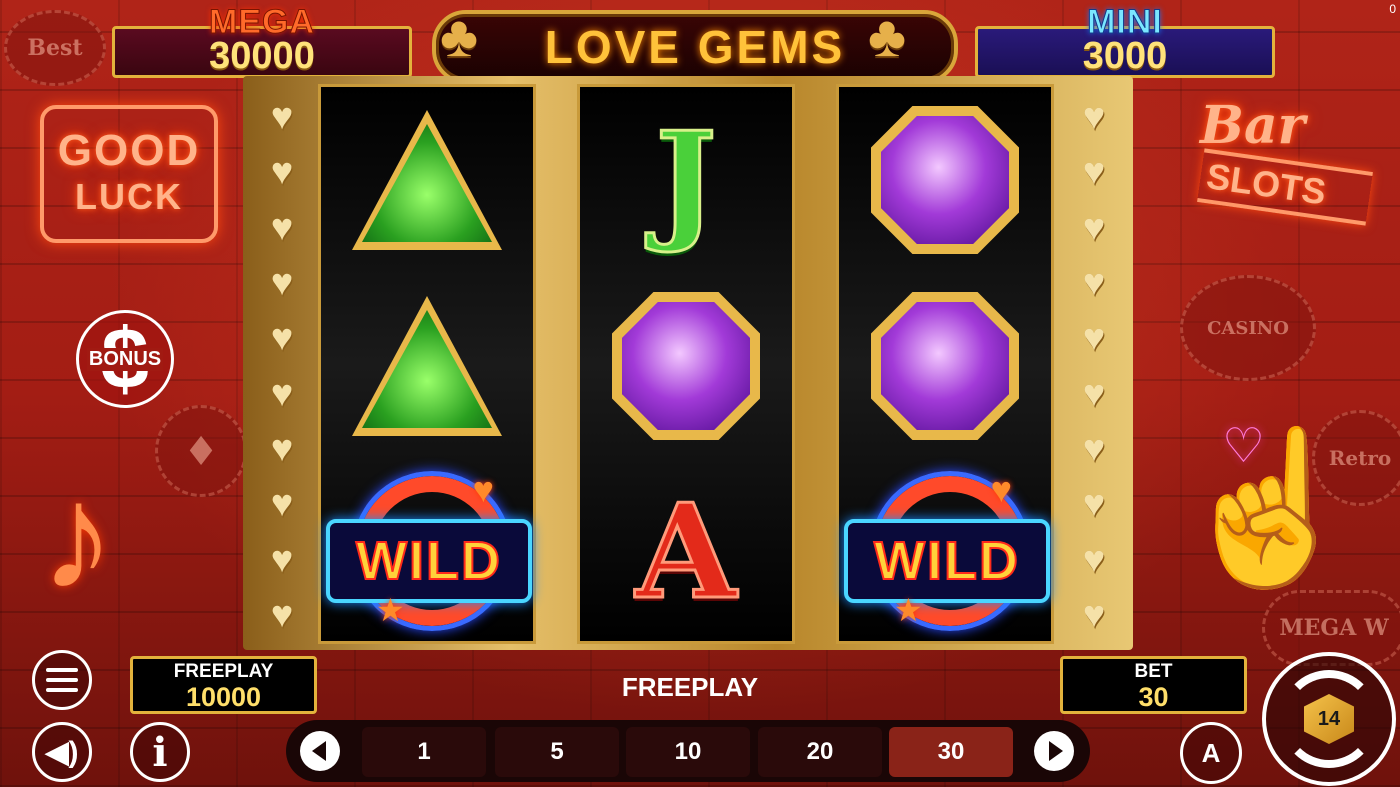 This screenshot has width=1400, height=787. I want to click on bet-prev-button, so click(320, 751).